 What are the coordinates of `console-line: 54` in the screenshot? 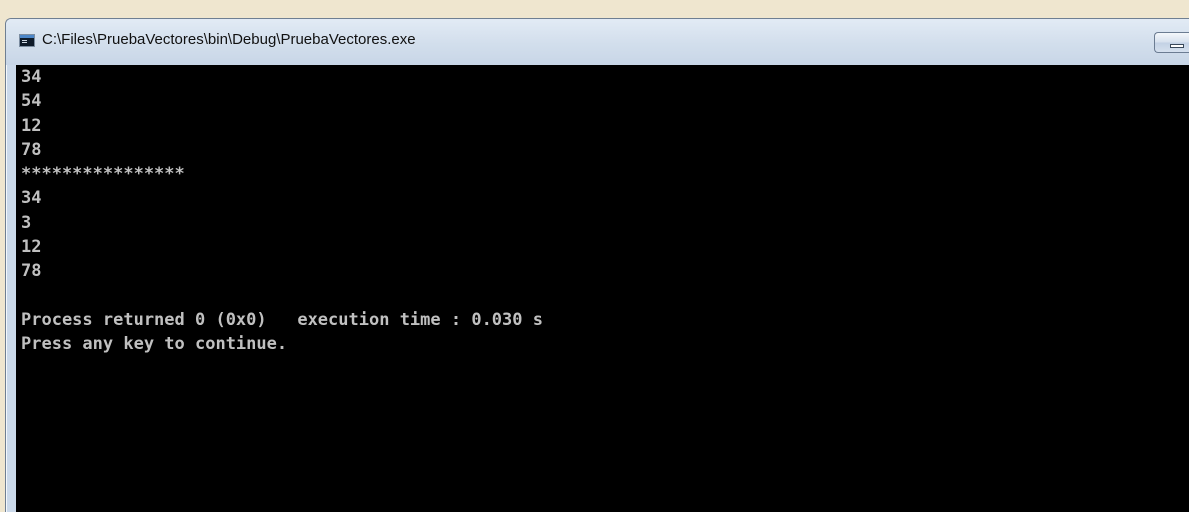 It's located at (31, 101).